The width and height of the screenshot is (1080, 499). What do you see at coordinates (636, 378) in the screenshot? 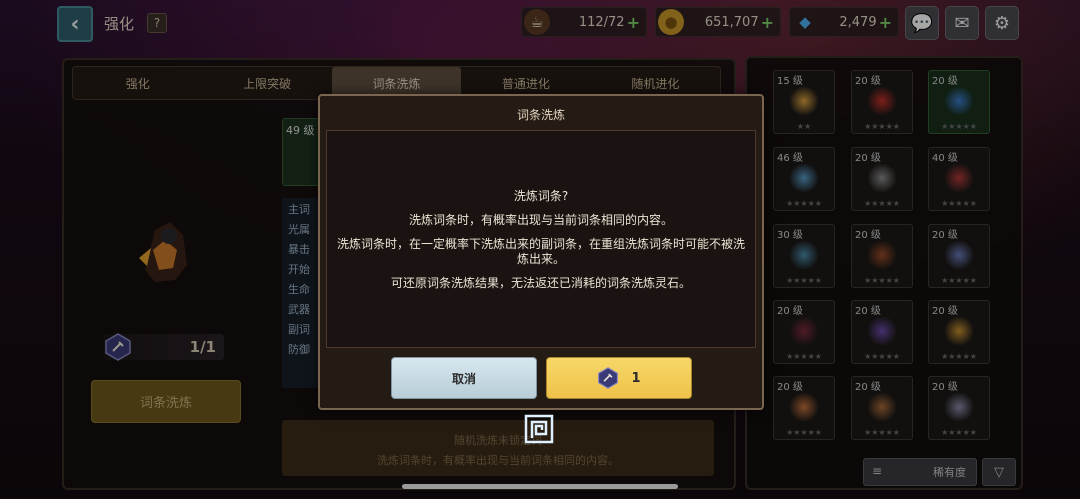
I see `confirm-cost: 1` at bounding box center [636, 378].